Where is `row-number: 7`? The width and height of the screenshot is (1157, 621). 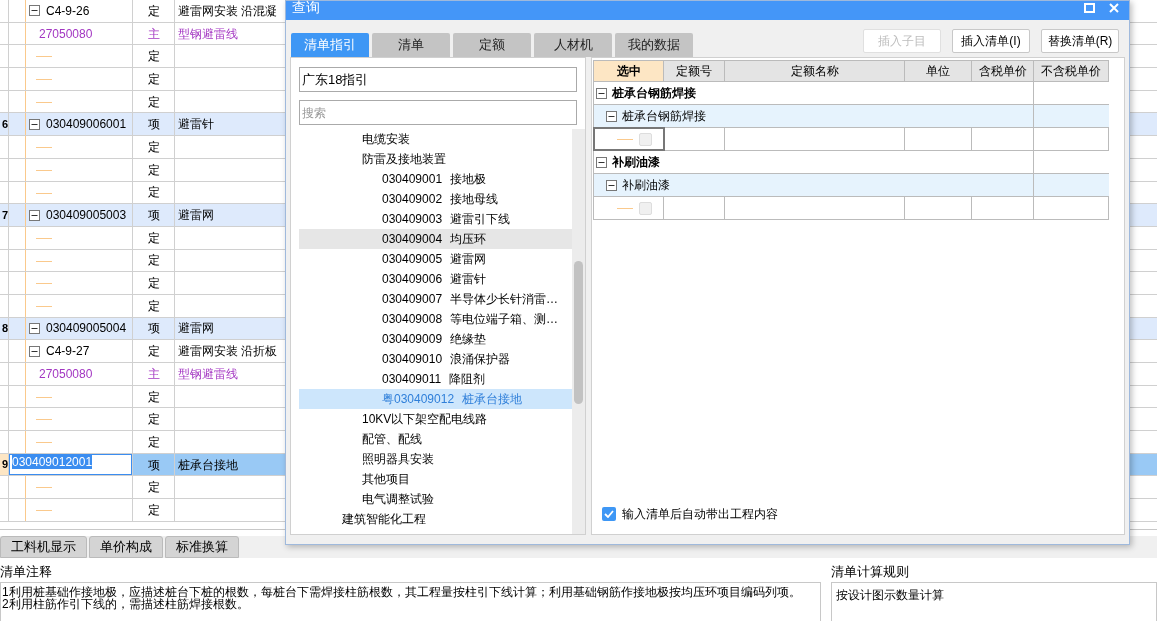
row-number: 7 is located at coordinates (4, 215).